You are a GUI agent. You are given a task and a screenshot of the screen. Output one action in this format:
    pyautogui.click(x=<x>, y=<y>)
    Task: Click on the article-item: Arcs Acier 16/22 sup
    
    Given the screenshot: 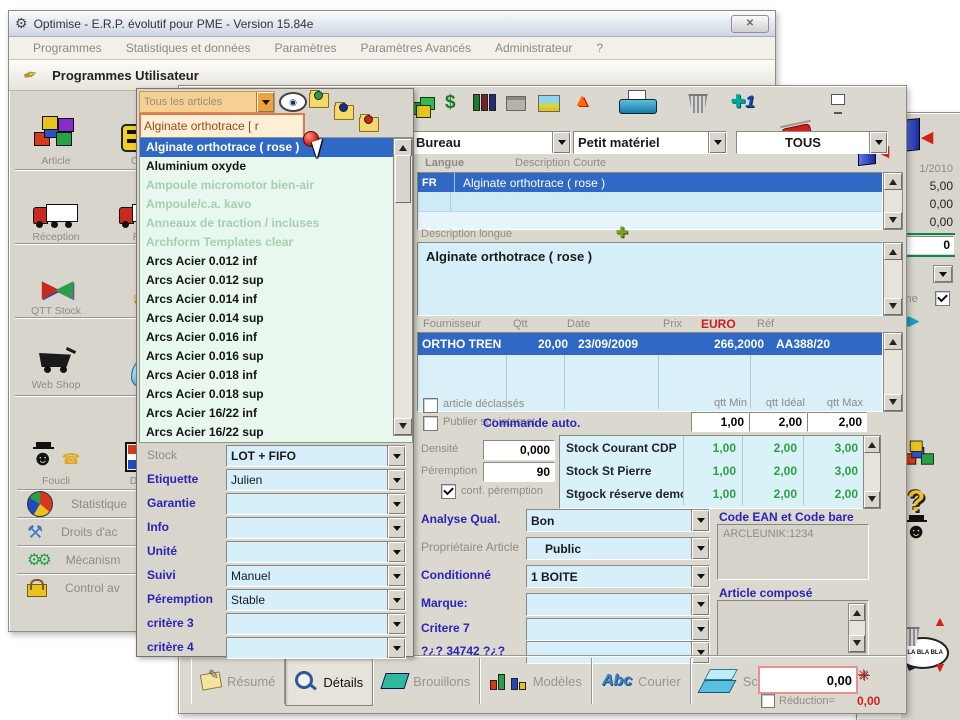 What is the action you would take?
    pyautogui.click(x=276, y=432)
    